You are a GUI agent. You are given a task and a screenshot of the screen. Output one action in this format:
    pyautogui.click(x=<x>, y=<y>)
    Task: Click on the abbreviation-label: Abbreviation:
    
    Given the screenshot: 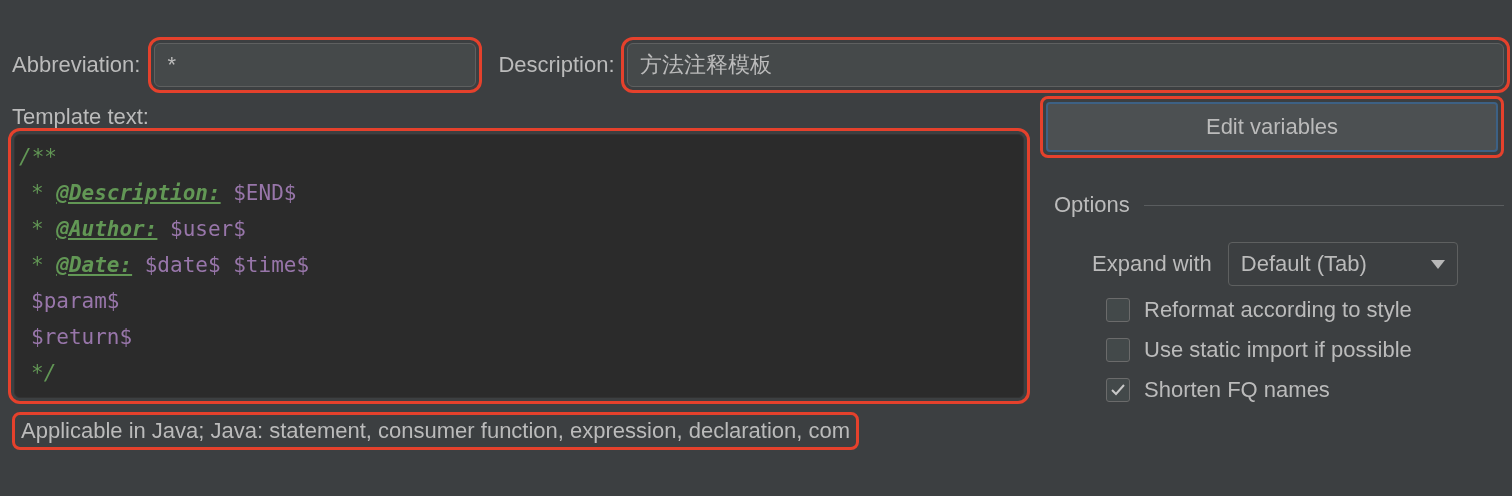 What is the action you would take?
    pyautogui.click(x=76, y=65)
    